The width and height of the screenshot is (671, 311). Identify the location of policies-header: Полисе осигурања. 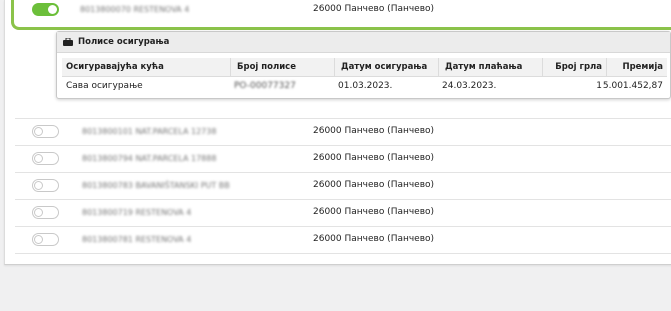
(363, 42).